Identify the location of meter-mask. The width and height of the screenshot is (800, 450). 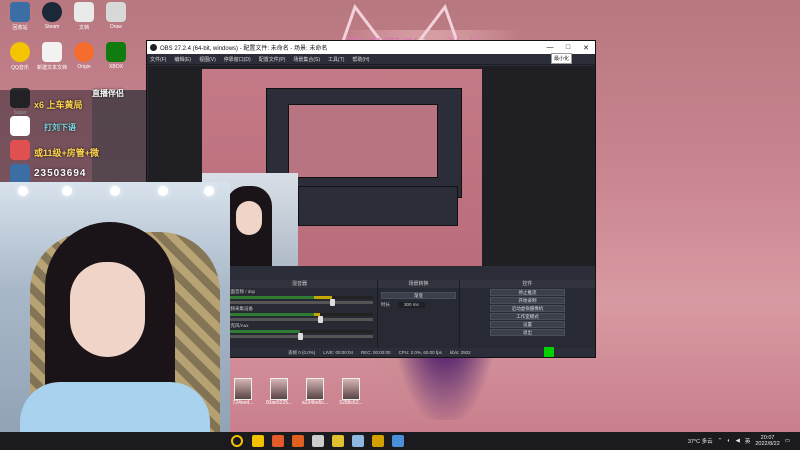
(346, 314).